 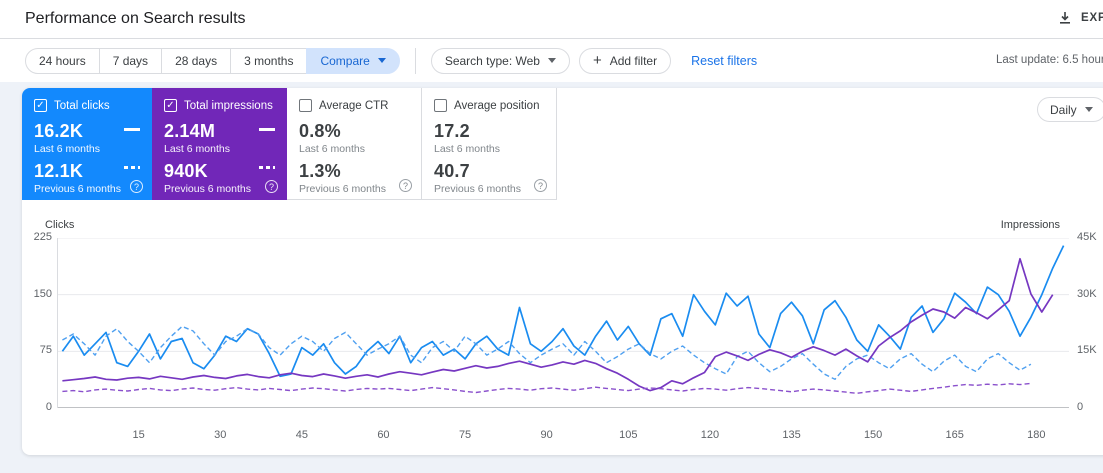 I want to click on range-24-hours-button: 24 hours, so click(x=62, y=60).